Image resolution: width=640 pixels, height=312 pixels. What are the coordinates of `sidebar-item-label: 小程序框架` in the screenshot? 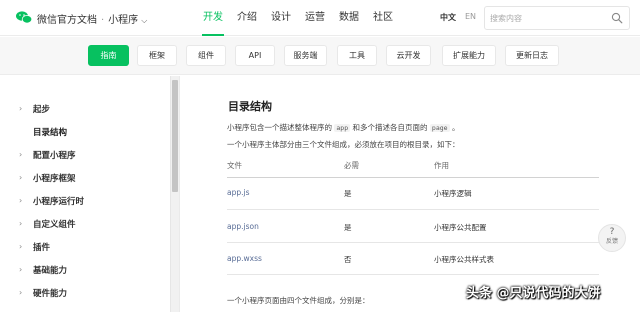 It's located at (54, 179).